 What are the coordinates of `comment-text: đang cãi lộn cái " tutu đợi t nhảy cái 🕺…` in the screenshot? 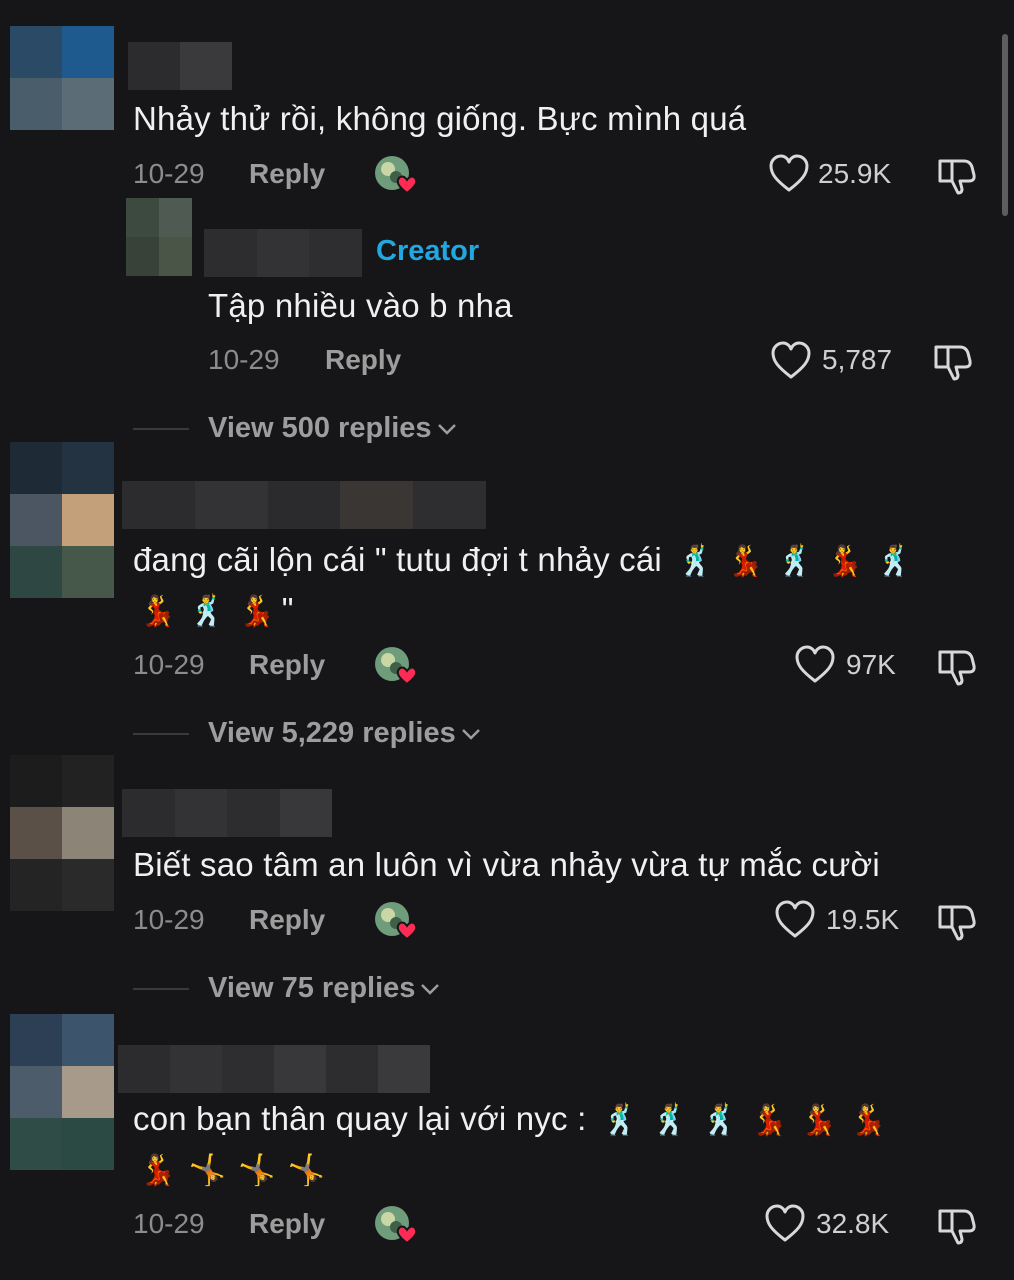 It's located at (526, 561).